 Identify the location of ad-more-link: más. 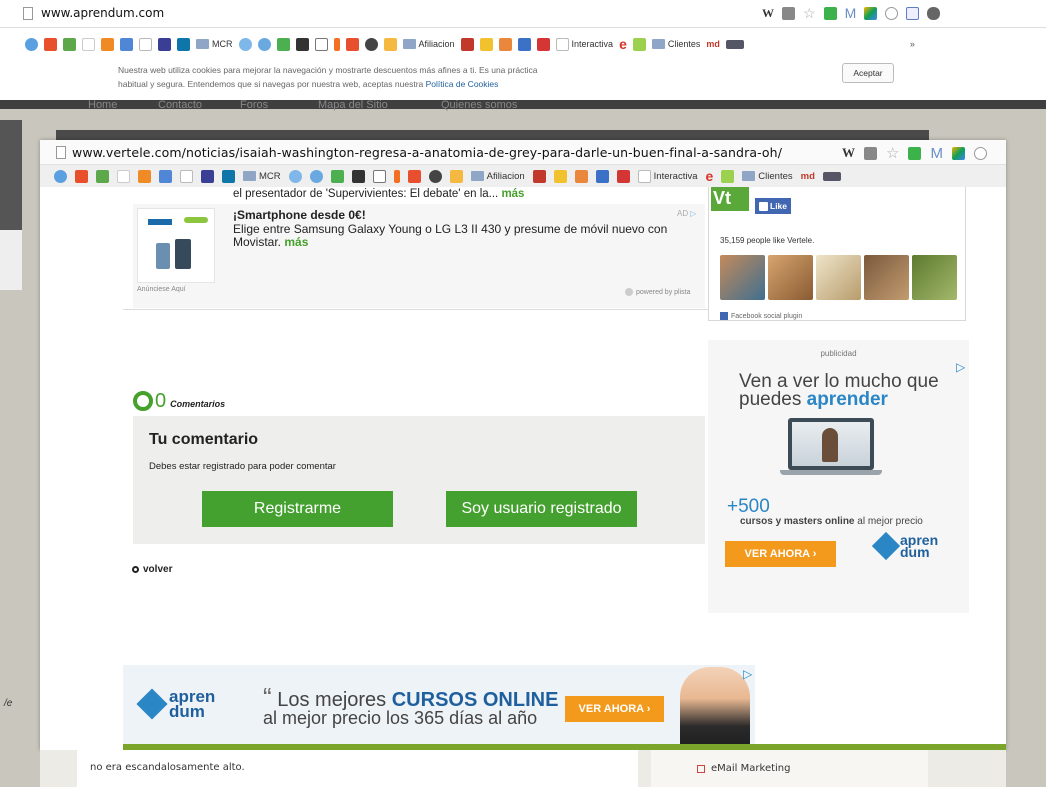
(296, 242).